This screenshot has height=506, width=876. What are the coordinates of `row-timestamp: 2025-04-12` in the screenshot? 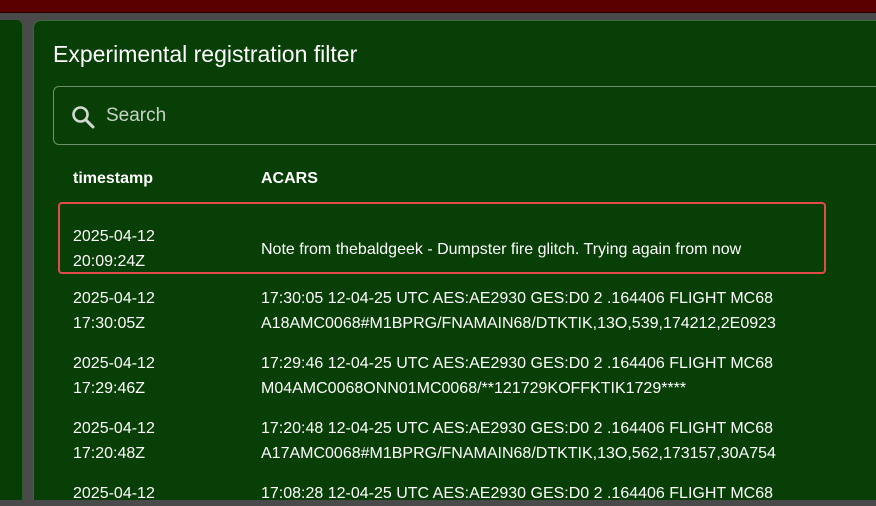 It's located at (114, 493).